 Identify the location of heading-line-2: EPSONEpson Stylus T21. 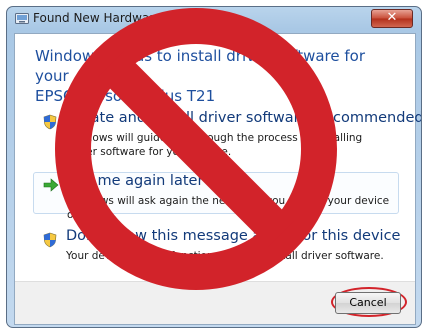
(125, 96).